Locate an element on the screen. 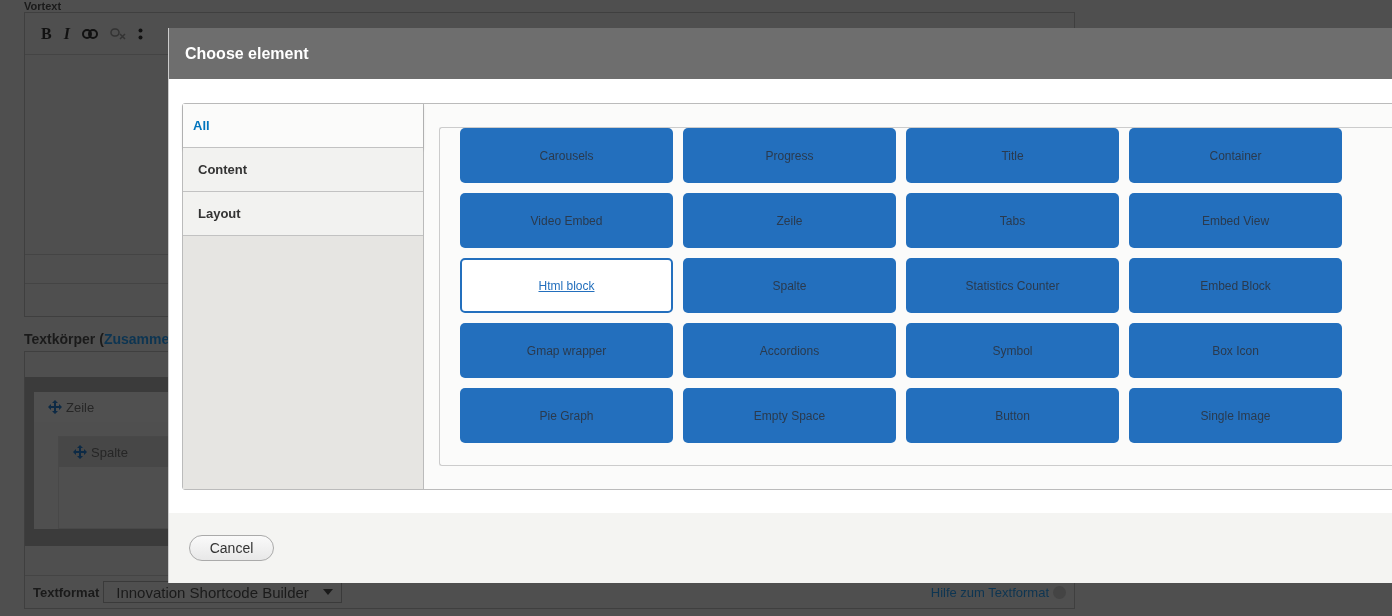 The height and width of the screenshot is (616, 1392). element-button: Accordions is located at coordinates (789, 350).